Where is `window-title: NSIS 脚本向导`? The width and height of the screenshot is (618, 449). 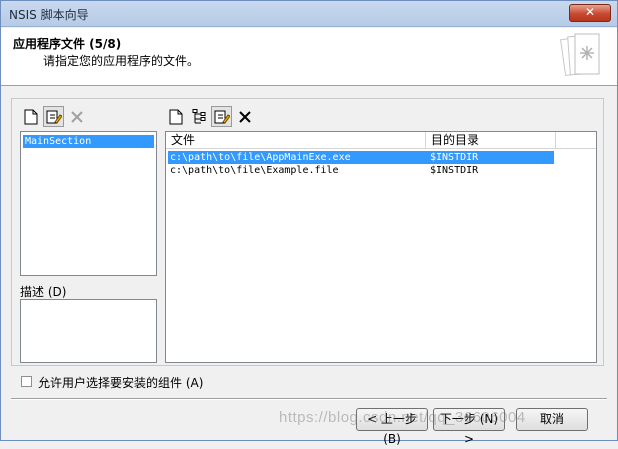
window-title: NSIS 脚本向导 is located at coordinates (49, 15).